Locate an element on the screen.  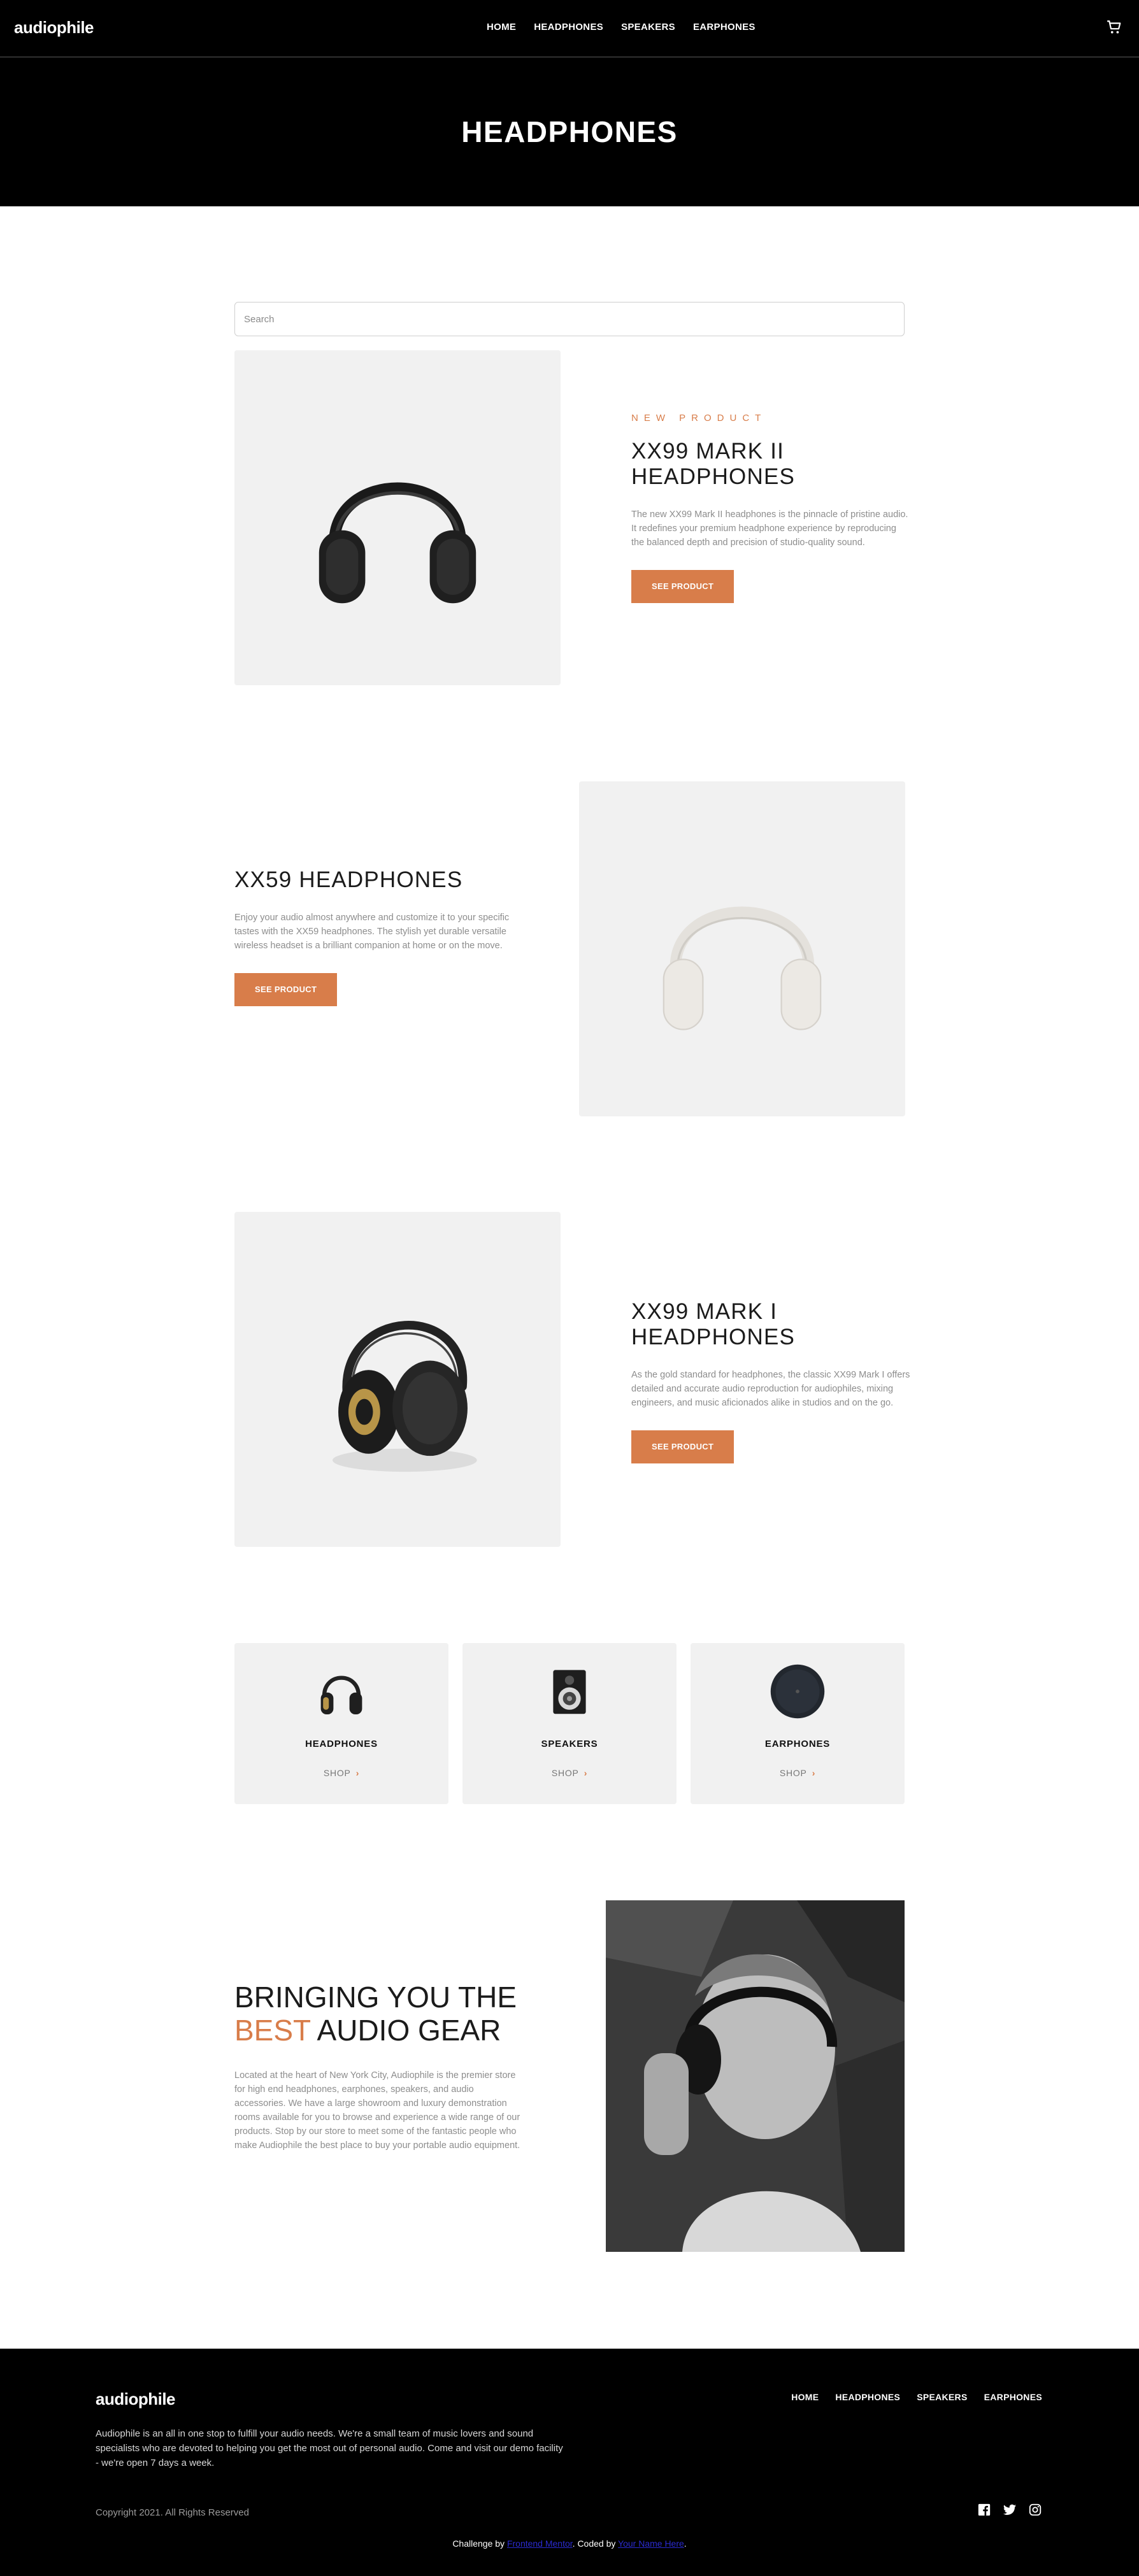
speaker-icon is located at coordinates (569, 1692).